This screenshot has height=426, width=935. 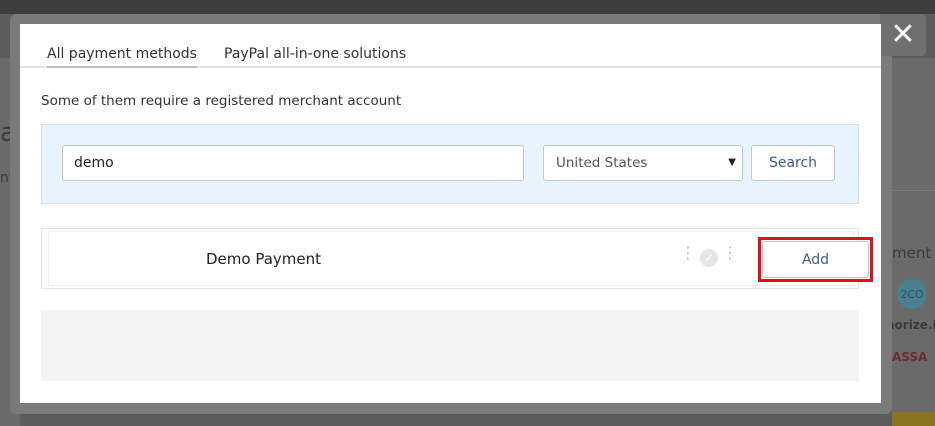 What do you see at coordinates (467, 7) in the screenshot?
I see `background-top-bar` at bounding box center [467, 7].